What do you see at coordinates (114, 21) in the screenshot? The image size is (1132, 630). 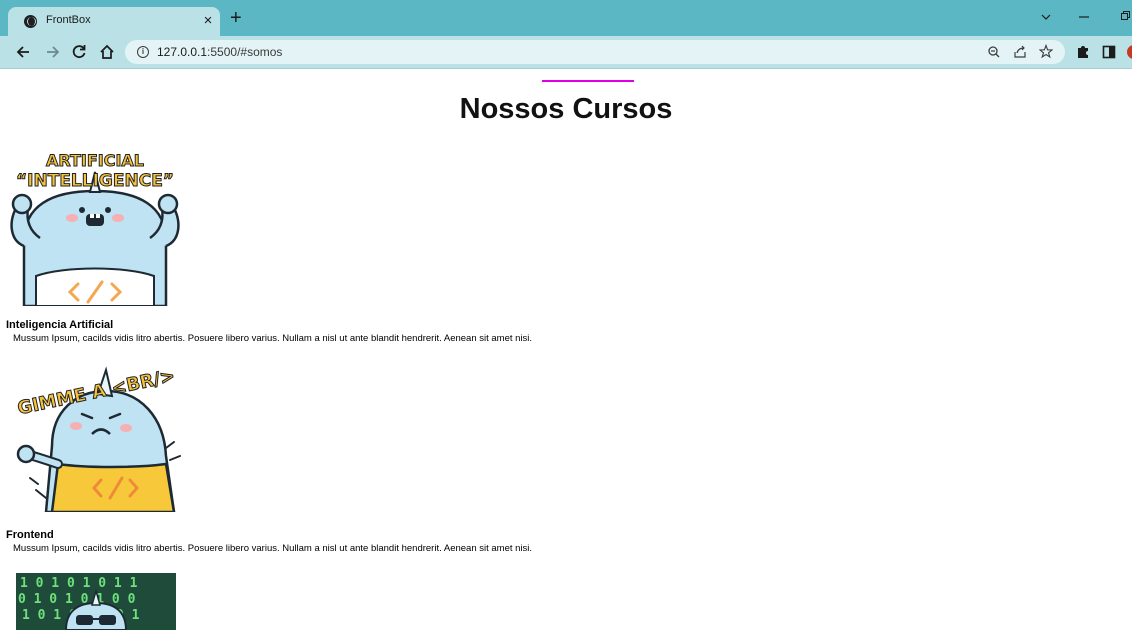 I see `browser-tab: FrontBox ×` at bounding box center [114, 21].